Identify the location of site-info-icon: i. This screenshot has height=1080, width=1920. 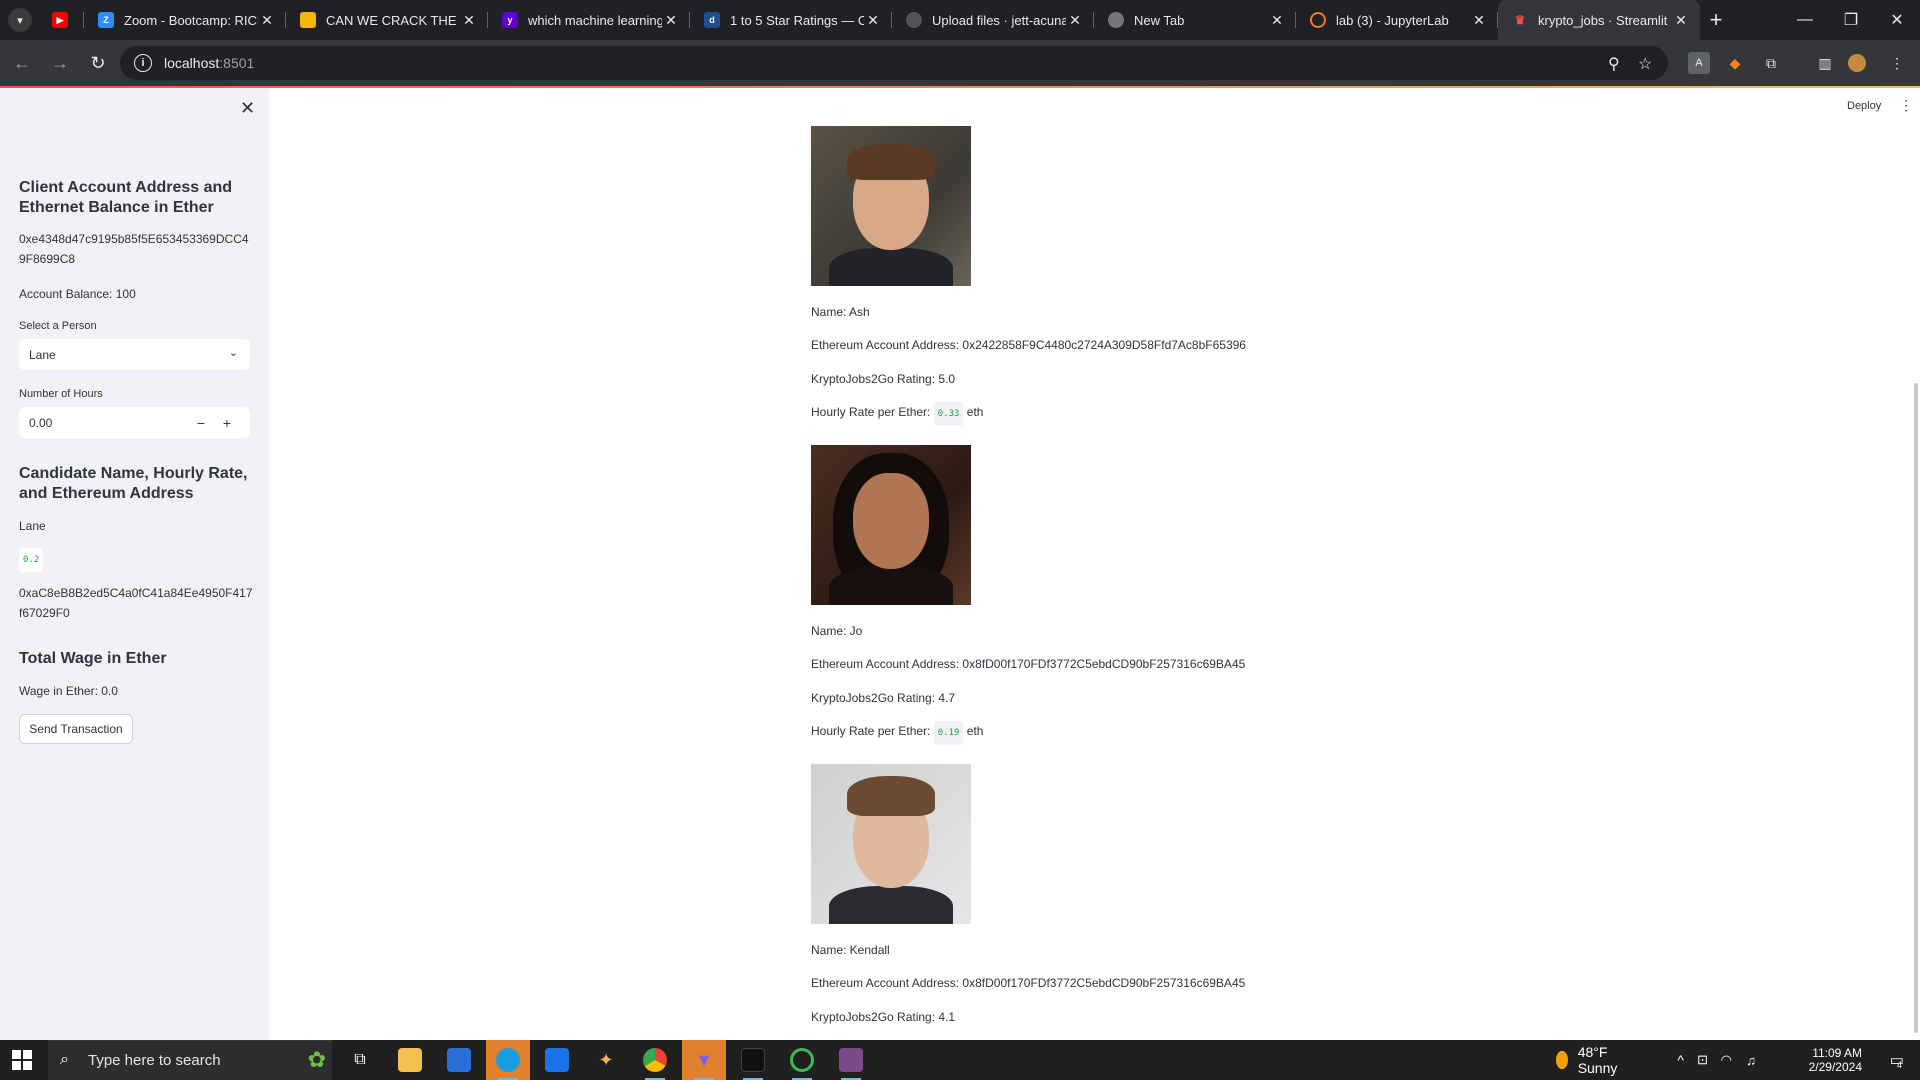
(143, 63).